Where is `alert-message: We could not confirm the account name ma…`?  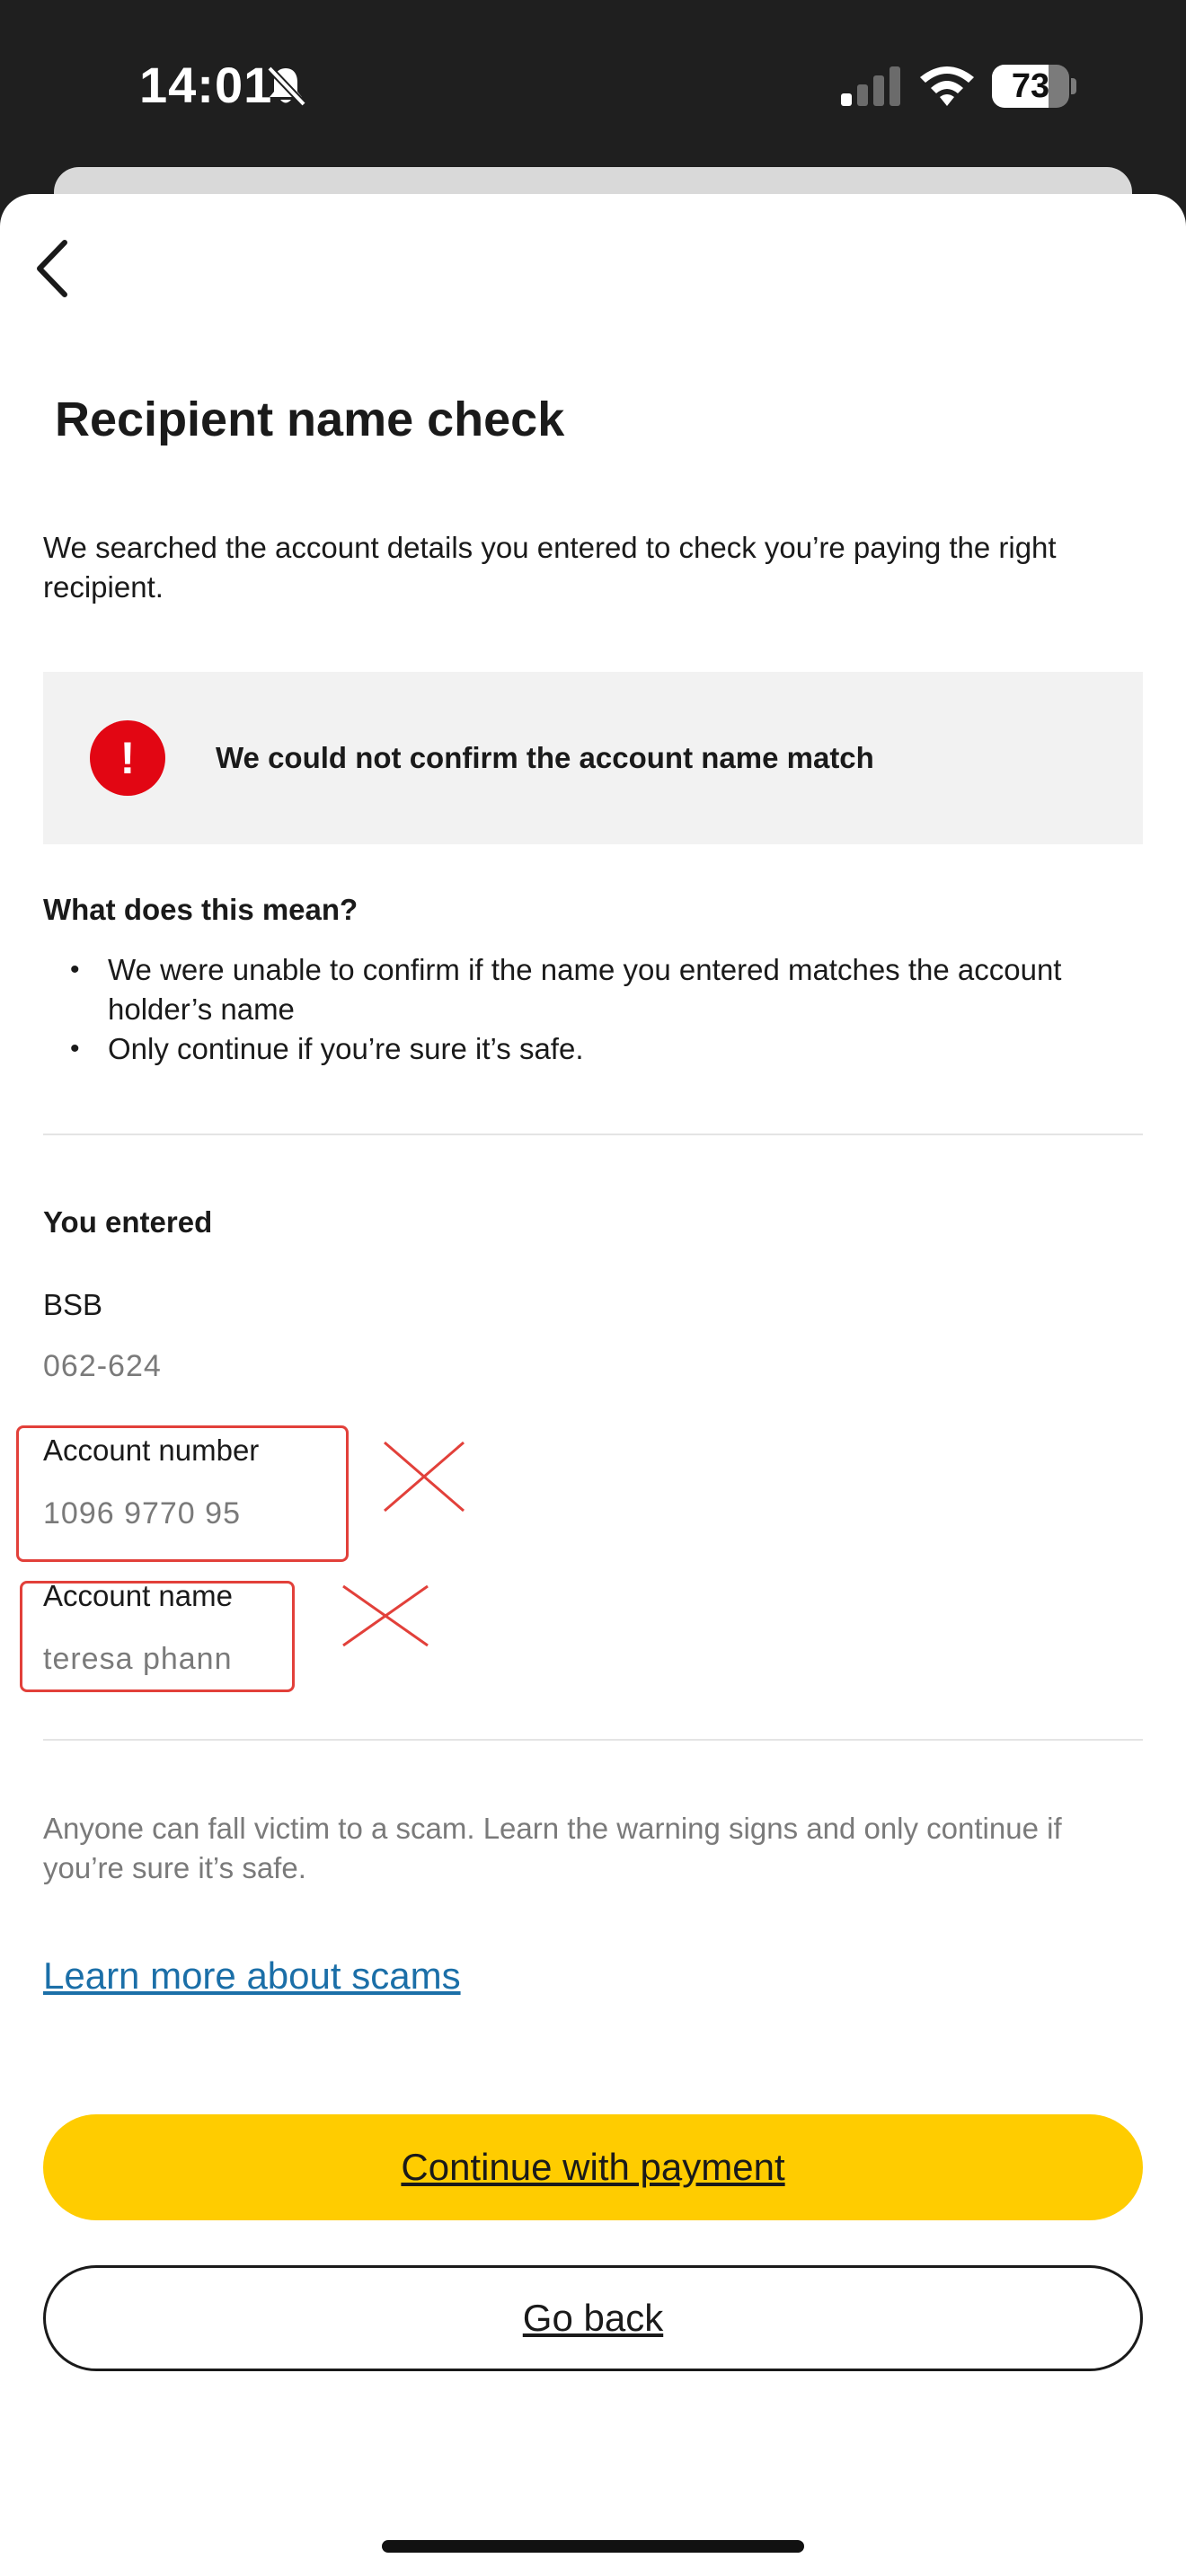 alert-message: We could not confirm the account name ma… is located at coordinates (545, 757).